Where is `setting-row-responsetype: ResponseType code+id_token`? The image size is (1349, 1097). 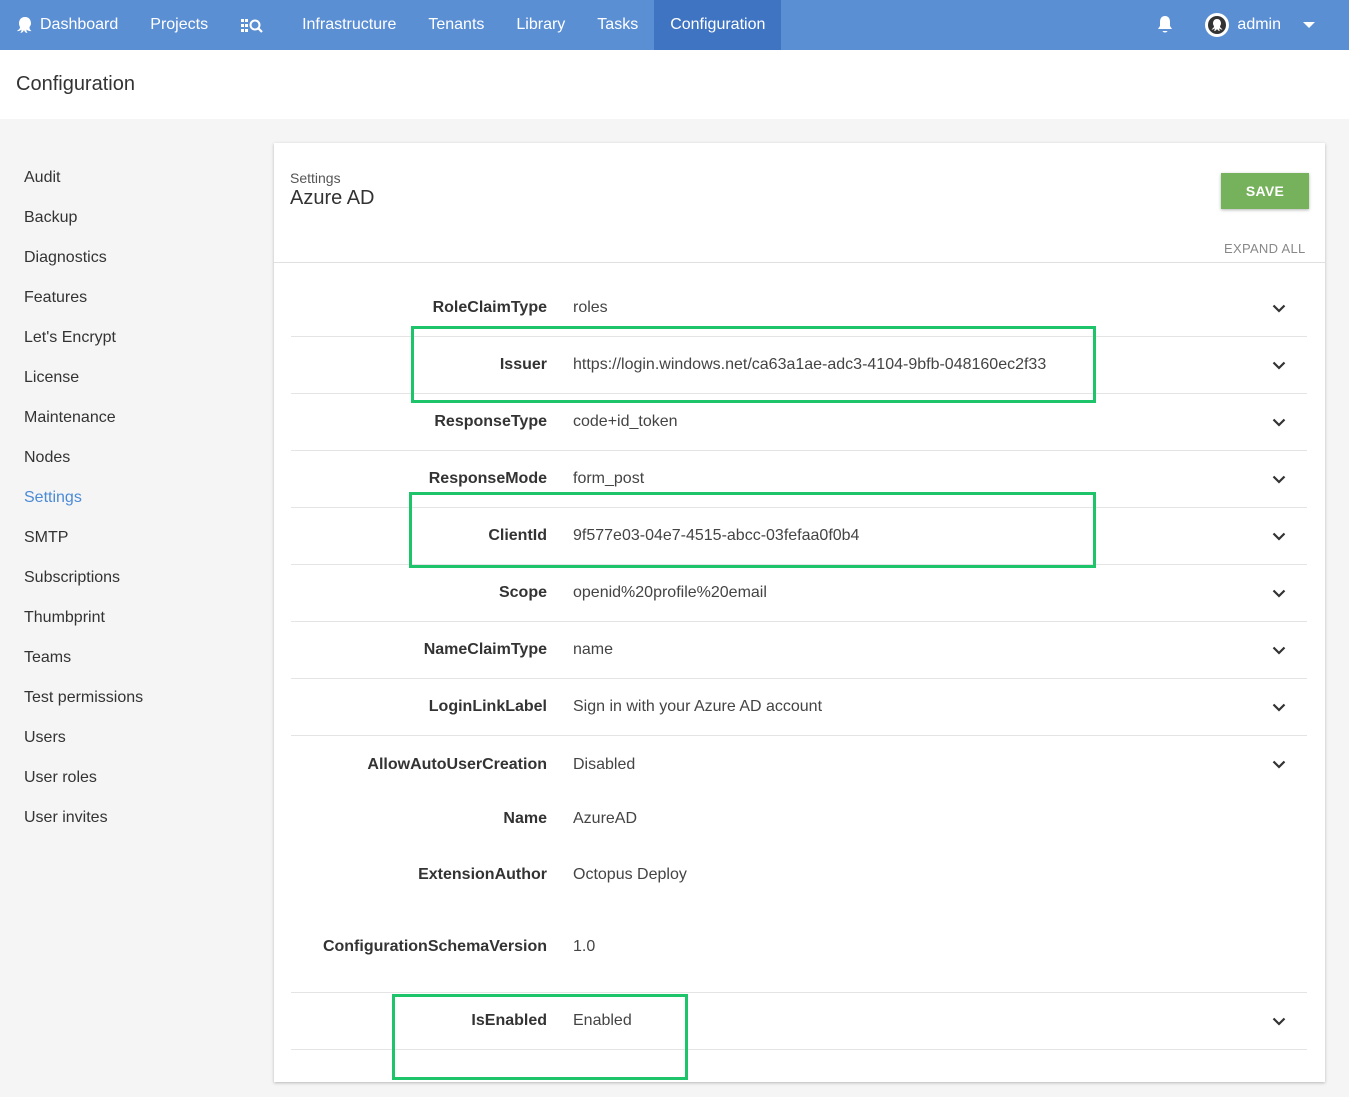 setting-row-responsetype: ResponseType code+id_token is located at coordinates (799, 422).